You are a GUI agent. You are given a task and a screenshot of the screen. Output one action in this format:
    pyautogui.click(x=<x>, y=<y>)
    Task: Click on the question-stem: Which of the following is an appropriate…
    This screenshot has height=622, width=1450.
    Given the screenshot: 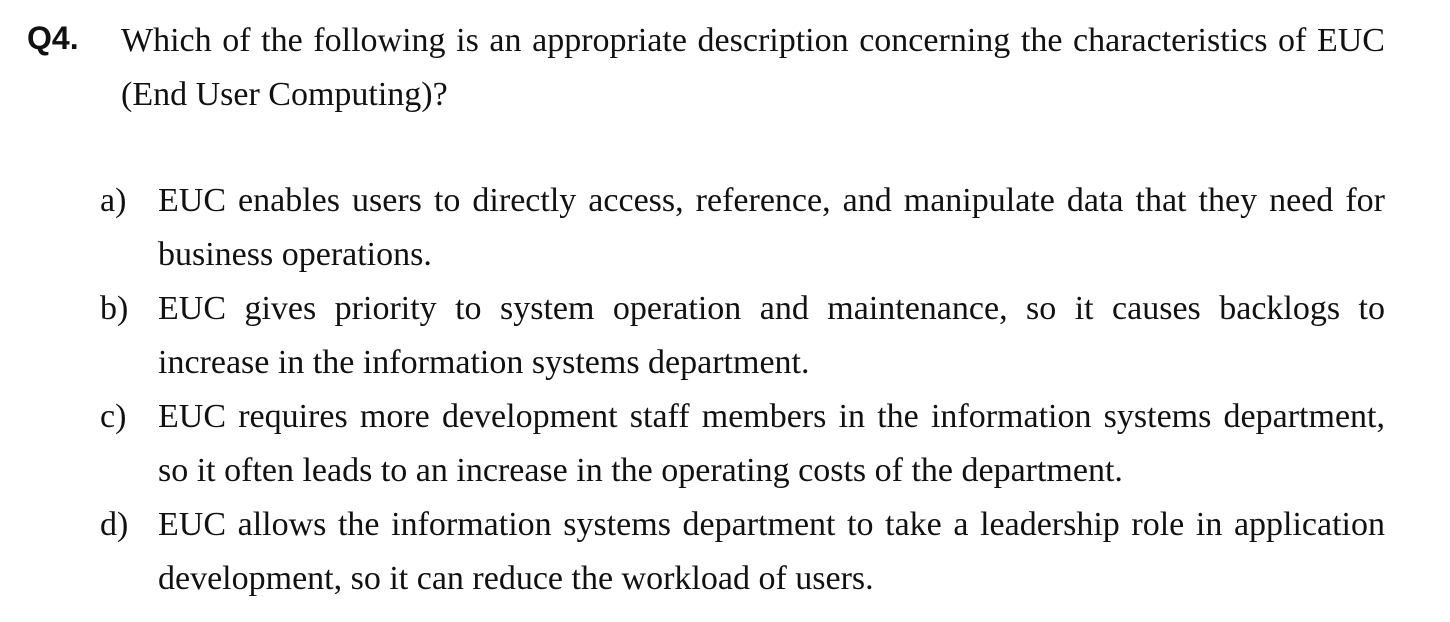 What is the action you would take?
    pyautogui.click(x=753, y=67)
    